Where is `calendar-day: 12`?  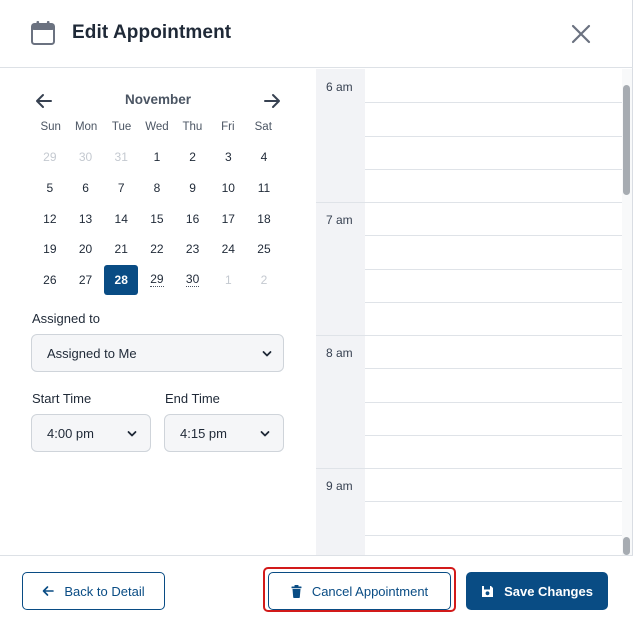 calendar-day: 12 is located at coordinates (50, 218).